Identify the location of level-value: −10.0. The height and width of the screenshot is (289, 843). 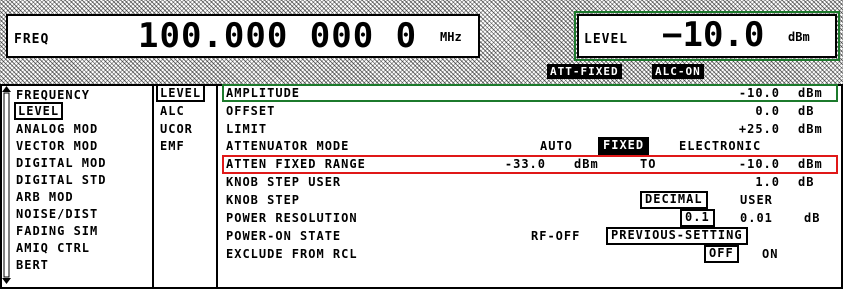
(713, 35).